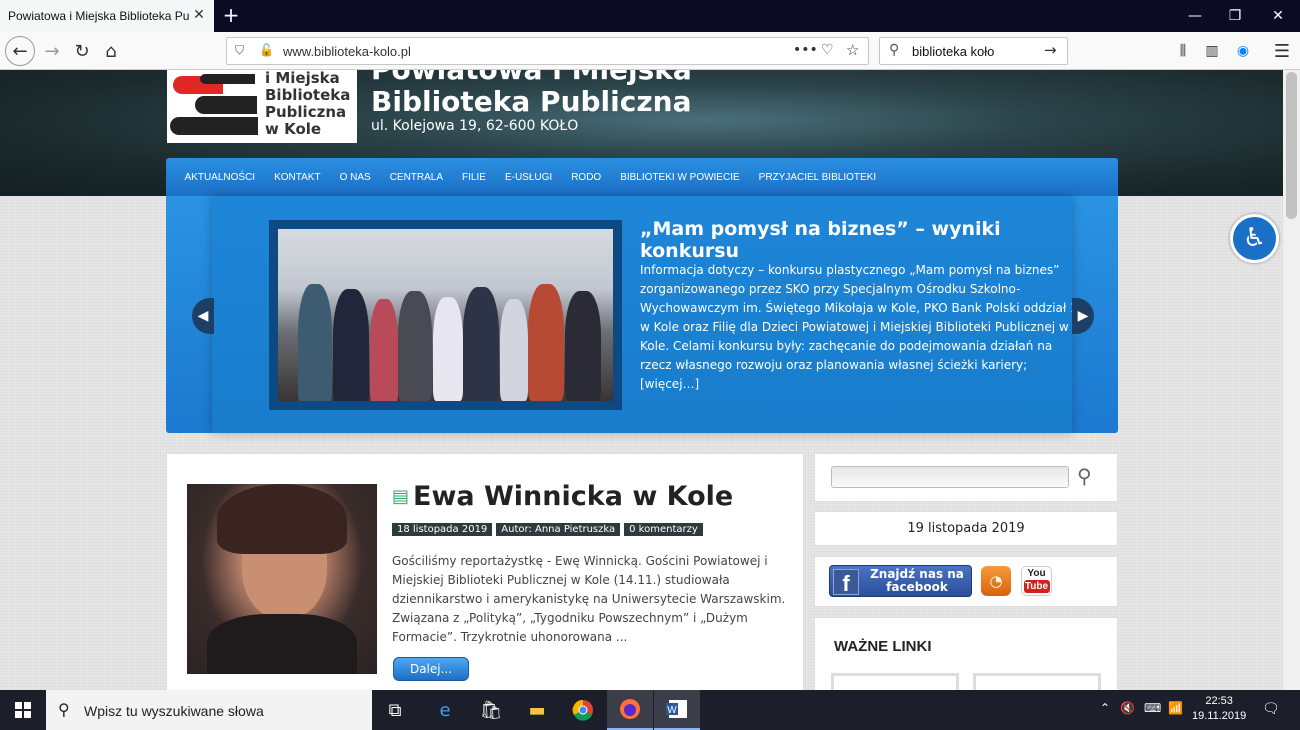 Image resolution: width=1300 pixels, height=730 pixels. Describe the element at coordinates (669, 384) in the screenshot. I see `slide-more-link: [więcej…]` at that location.